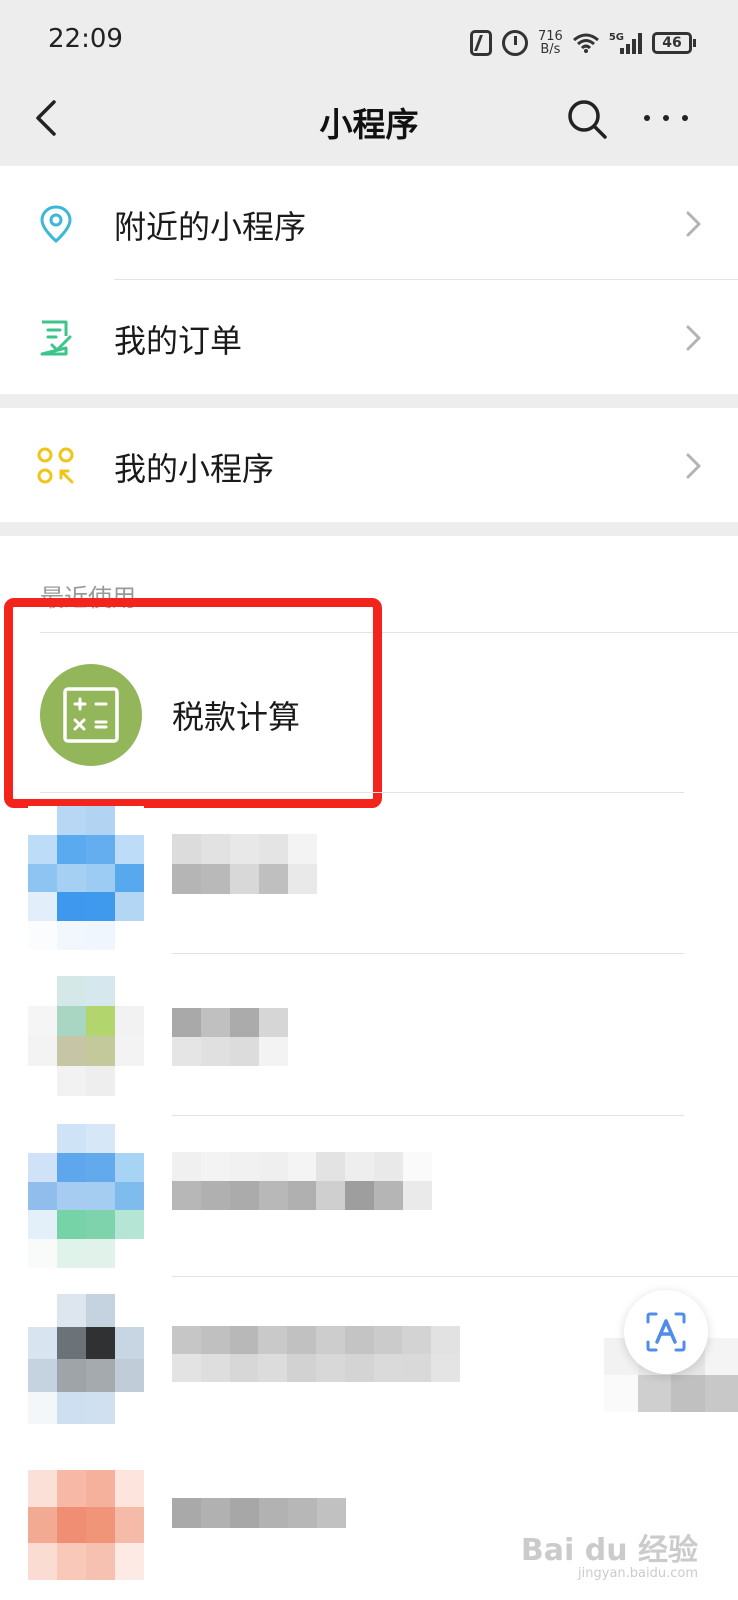  I want to click on battery-icon: 46, so click(674, 43).